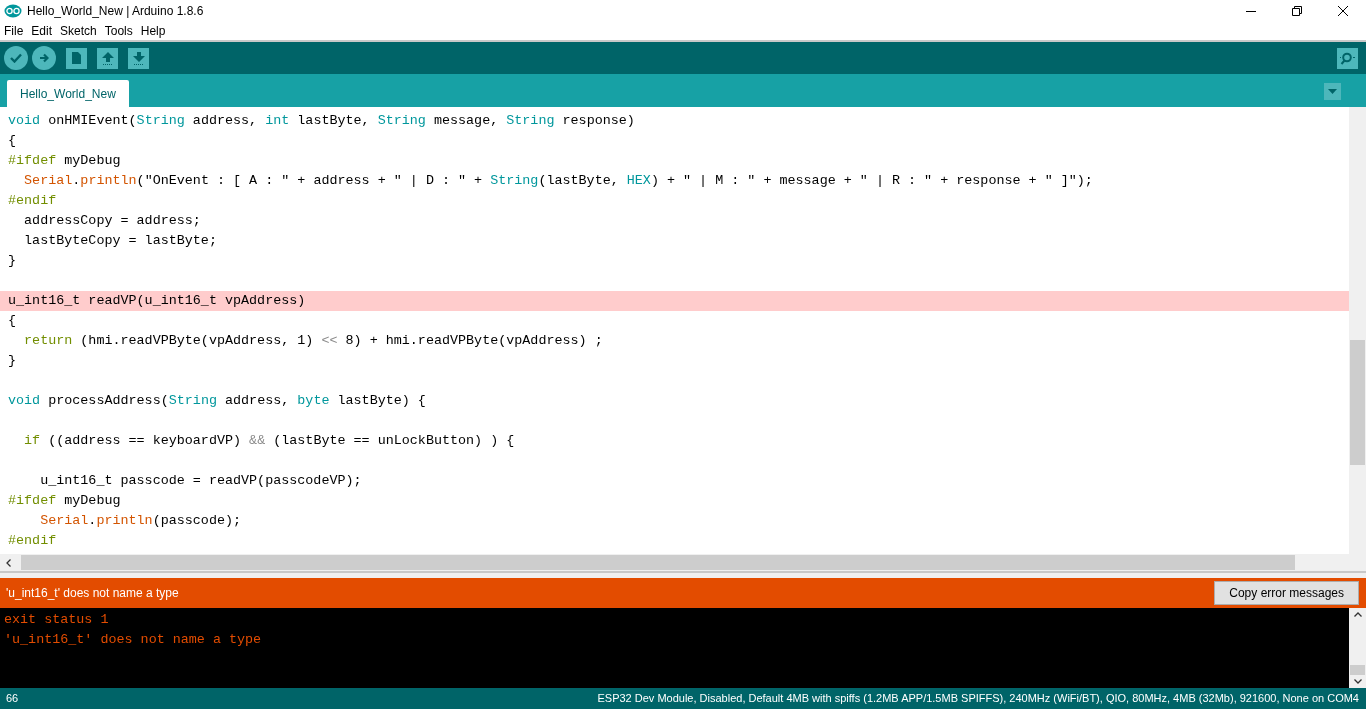 The image size is (1366, 728). What do you see at coordinates (42, 31) in the screenshot?
I see `menu-item: Edit` at bounding box center [42, 31].